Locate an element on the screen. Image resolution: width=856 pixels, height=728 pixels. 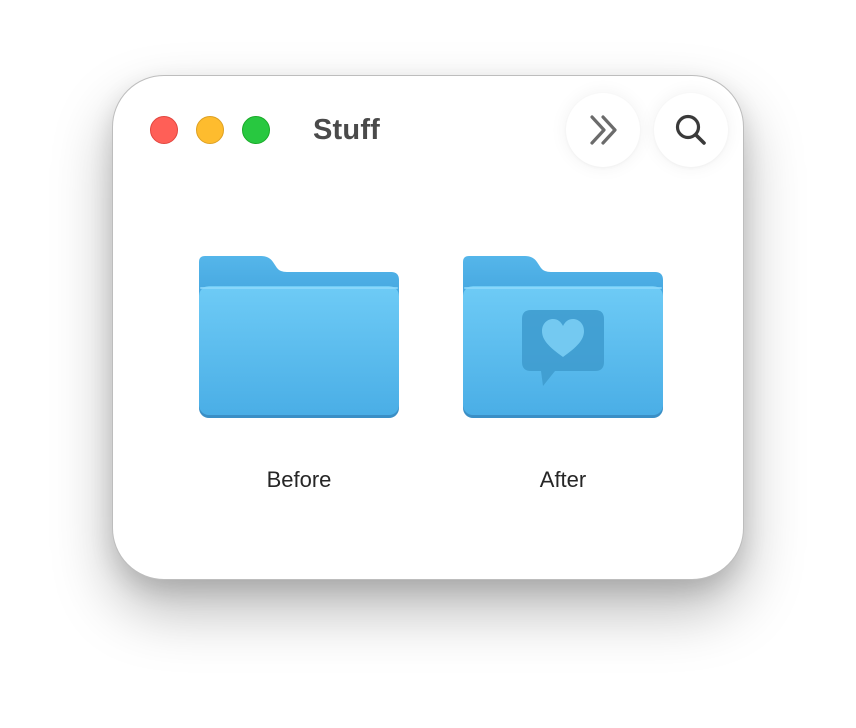
search-icon is located at coordinates (690, 129).